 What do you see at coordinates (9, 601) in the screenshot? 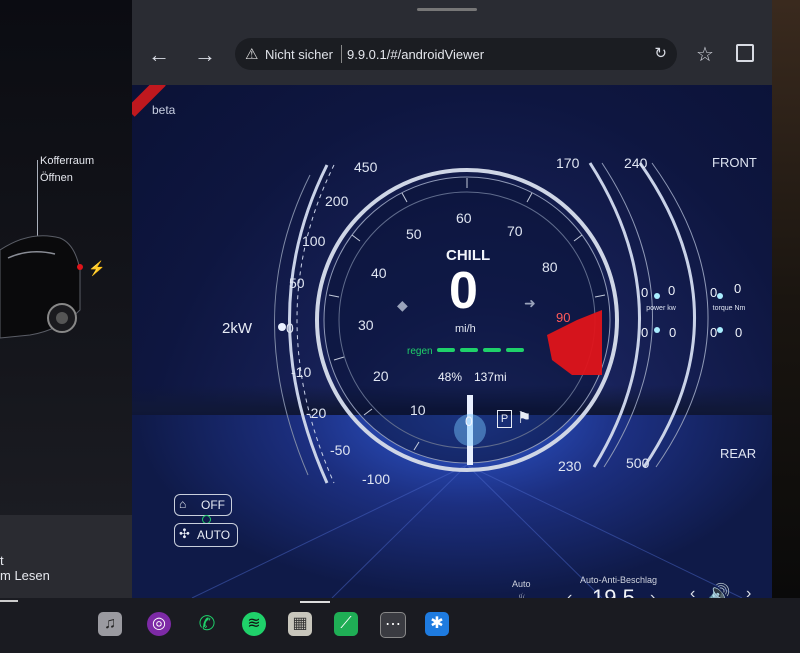
I see `dock-divider` at bounding box center [9, 601].